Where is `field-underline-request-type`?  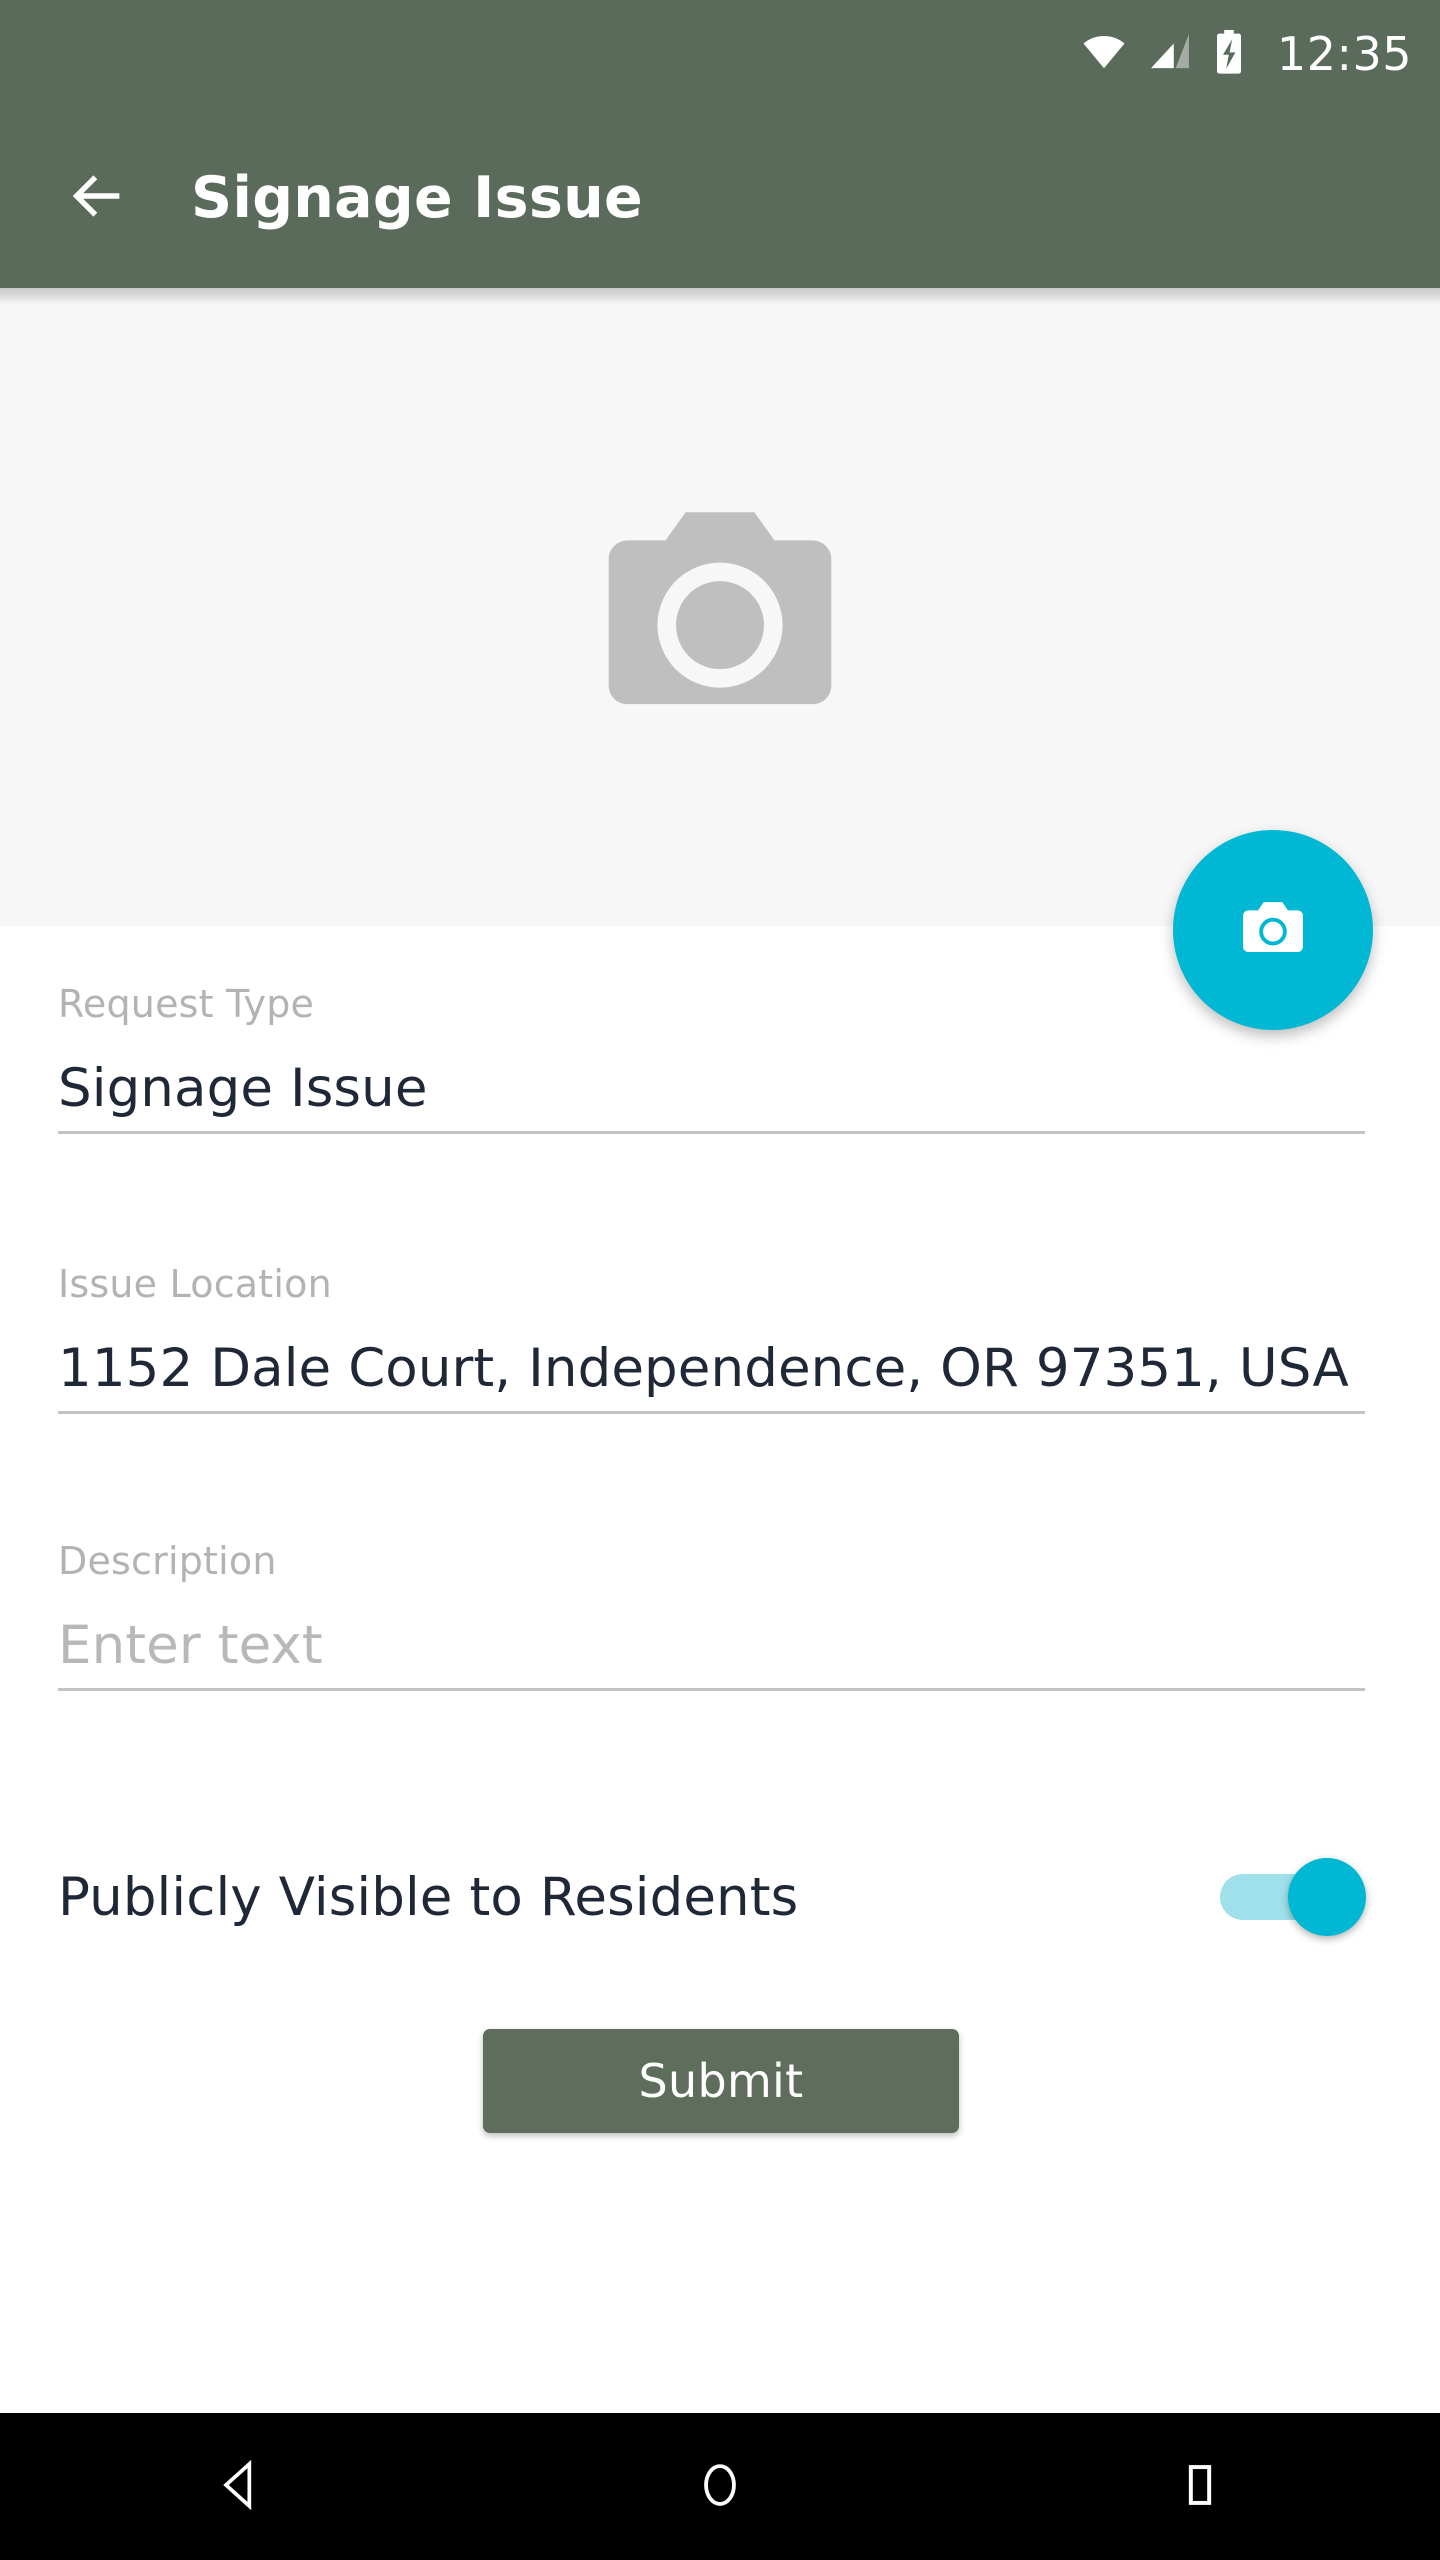
field-underline-request-type is located at coordinates (711, 1132).